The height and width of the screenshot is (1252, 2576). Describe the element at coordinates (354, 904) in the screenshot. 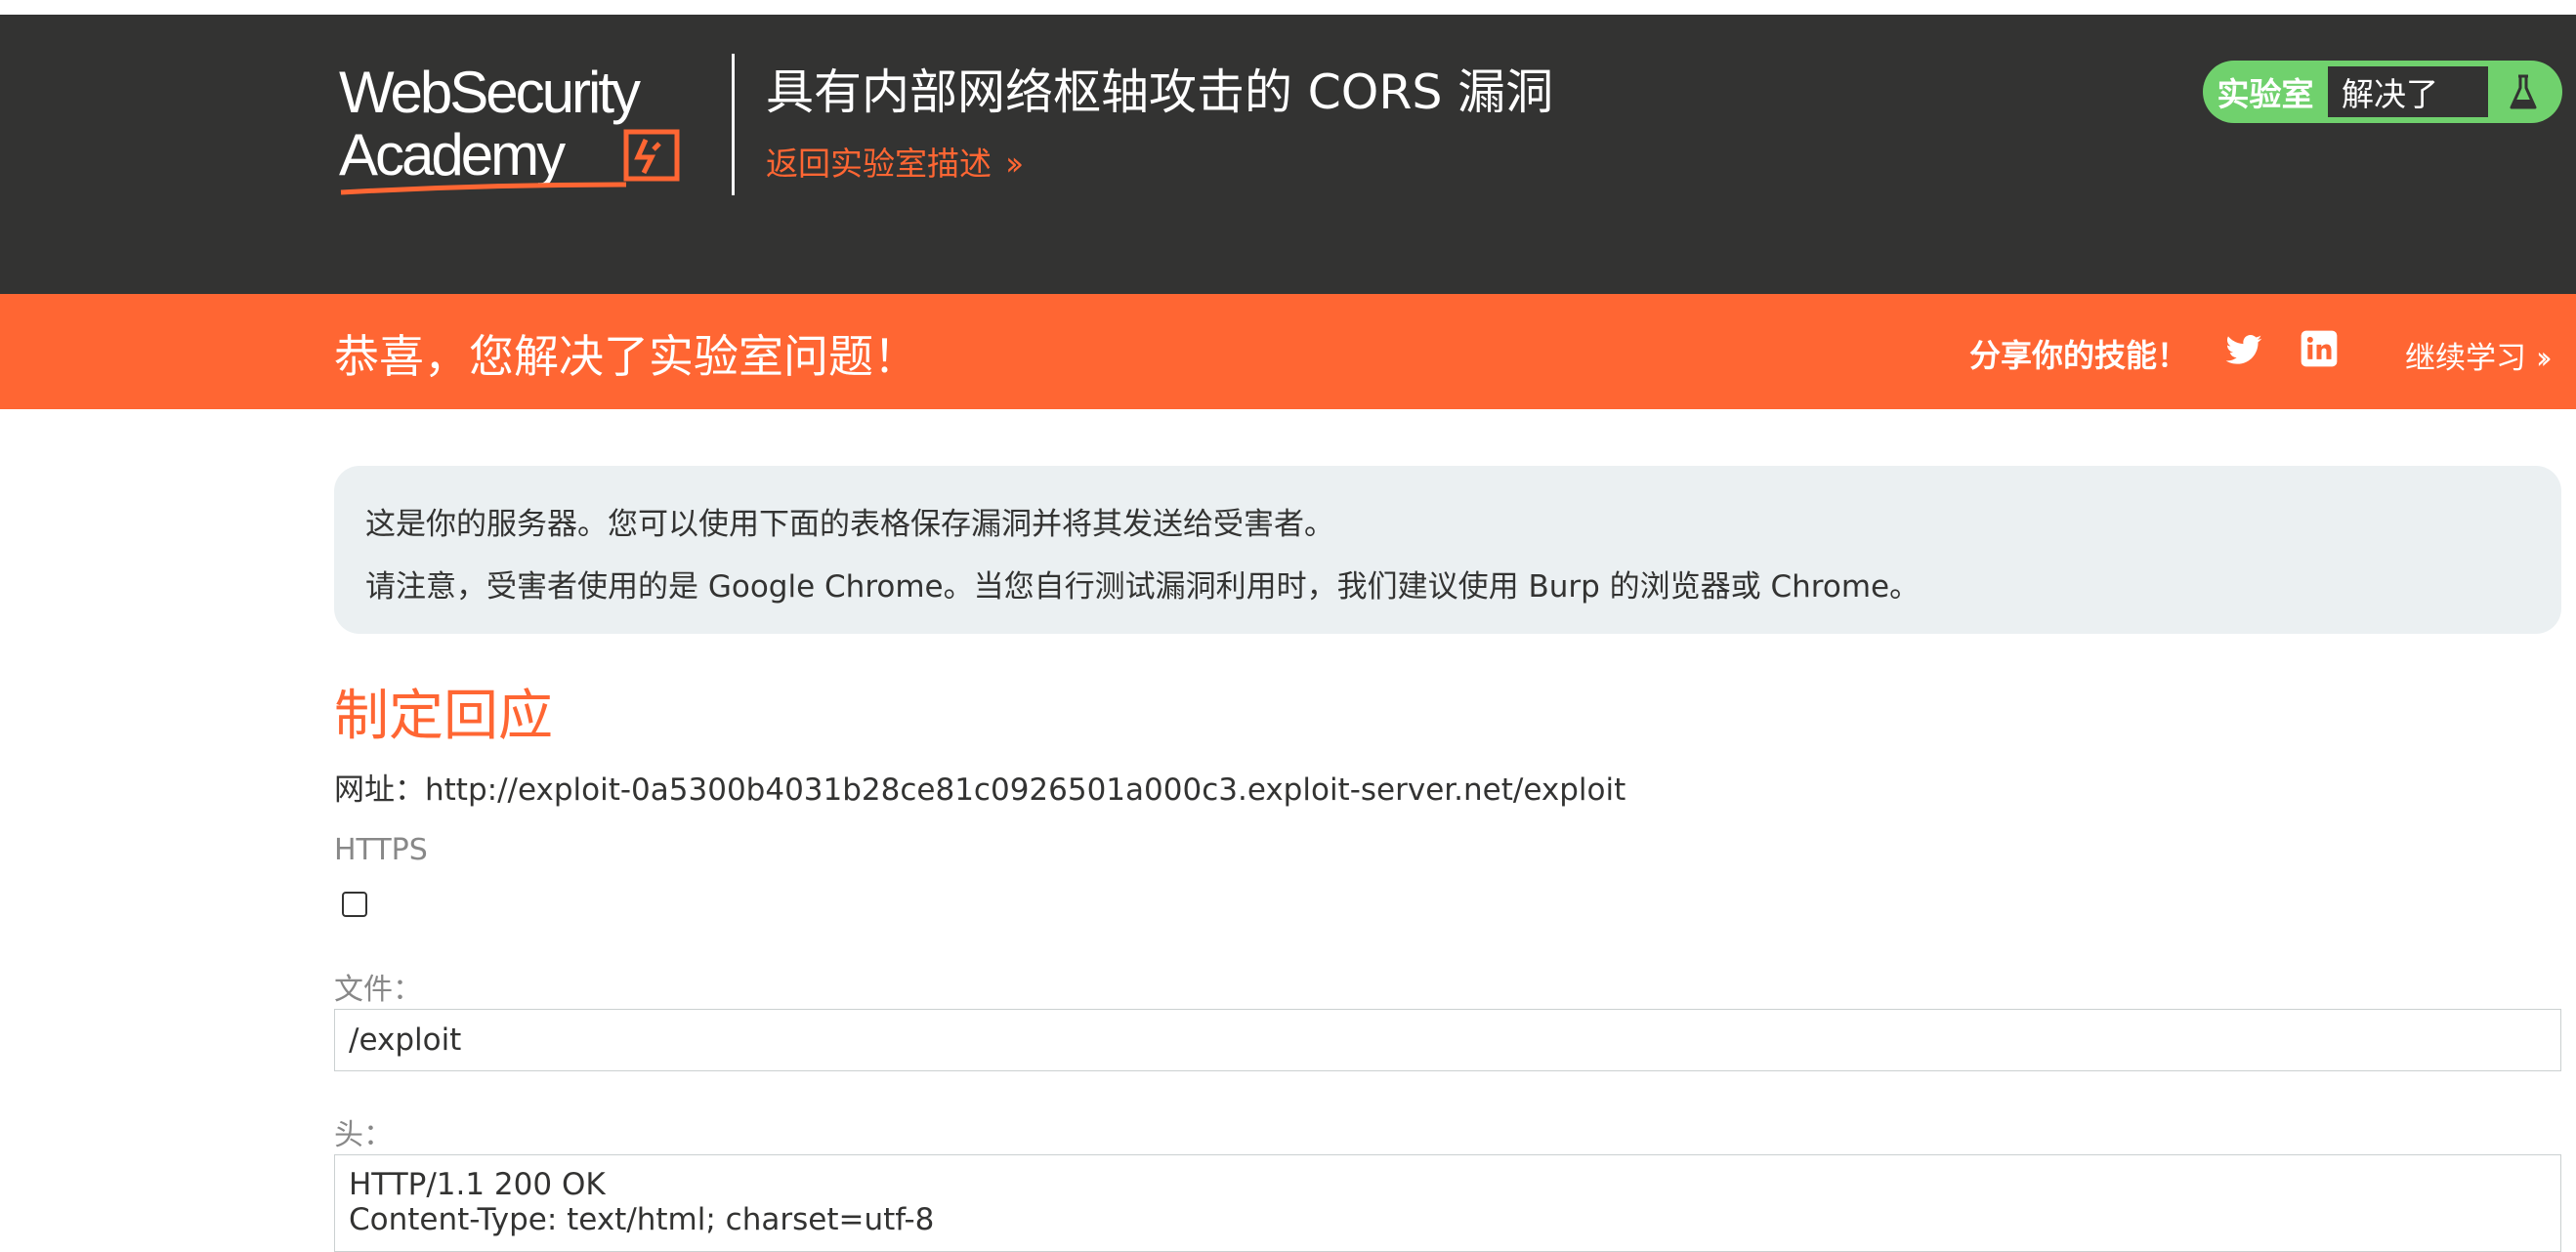

I see `https-checkbox` at that location.